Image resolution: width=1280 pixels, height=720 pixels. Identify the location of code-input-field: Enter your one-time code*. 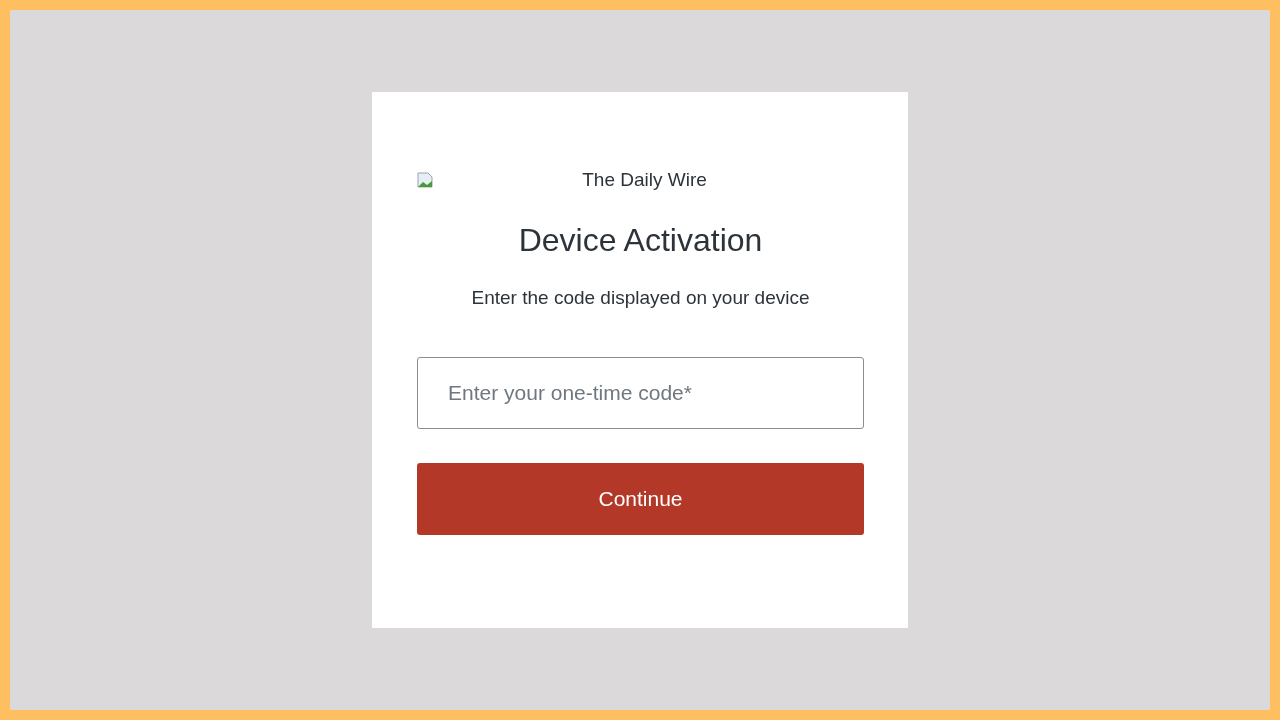
(640, 393).